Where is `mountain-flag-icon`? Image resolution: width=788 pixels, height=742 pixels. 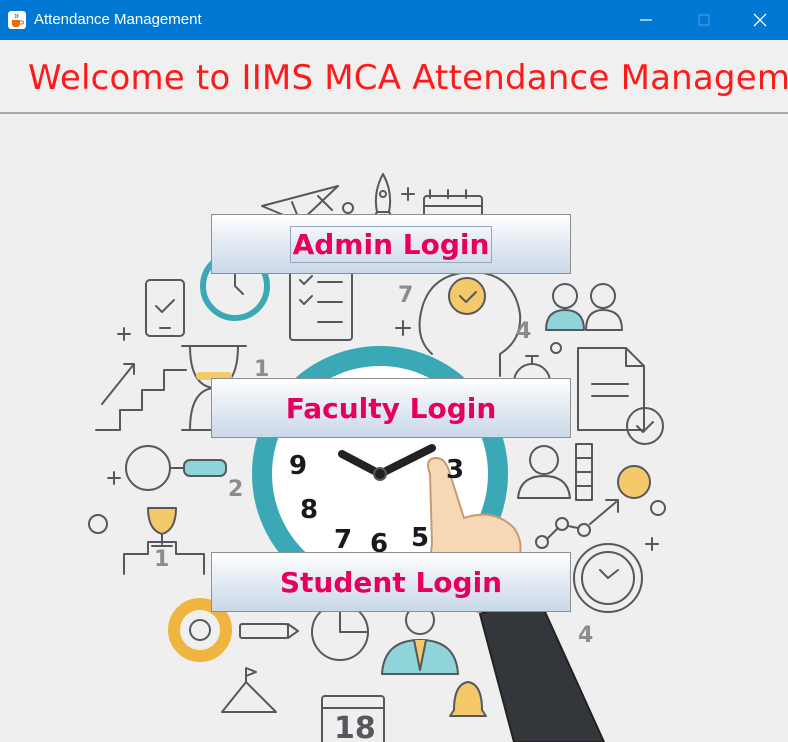
mountain-flag-icon is located at coordinates (249, 690).